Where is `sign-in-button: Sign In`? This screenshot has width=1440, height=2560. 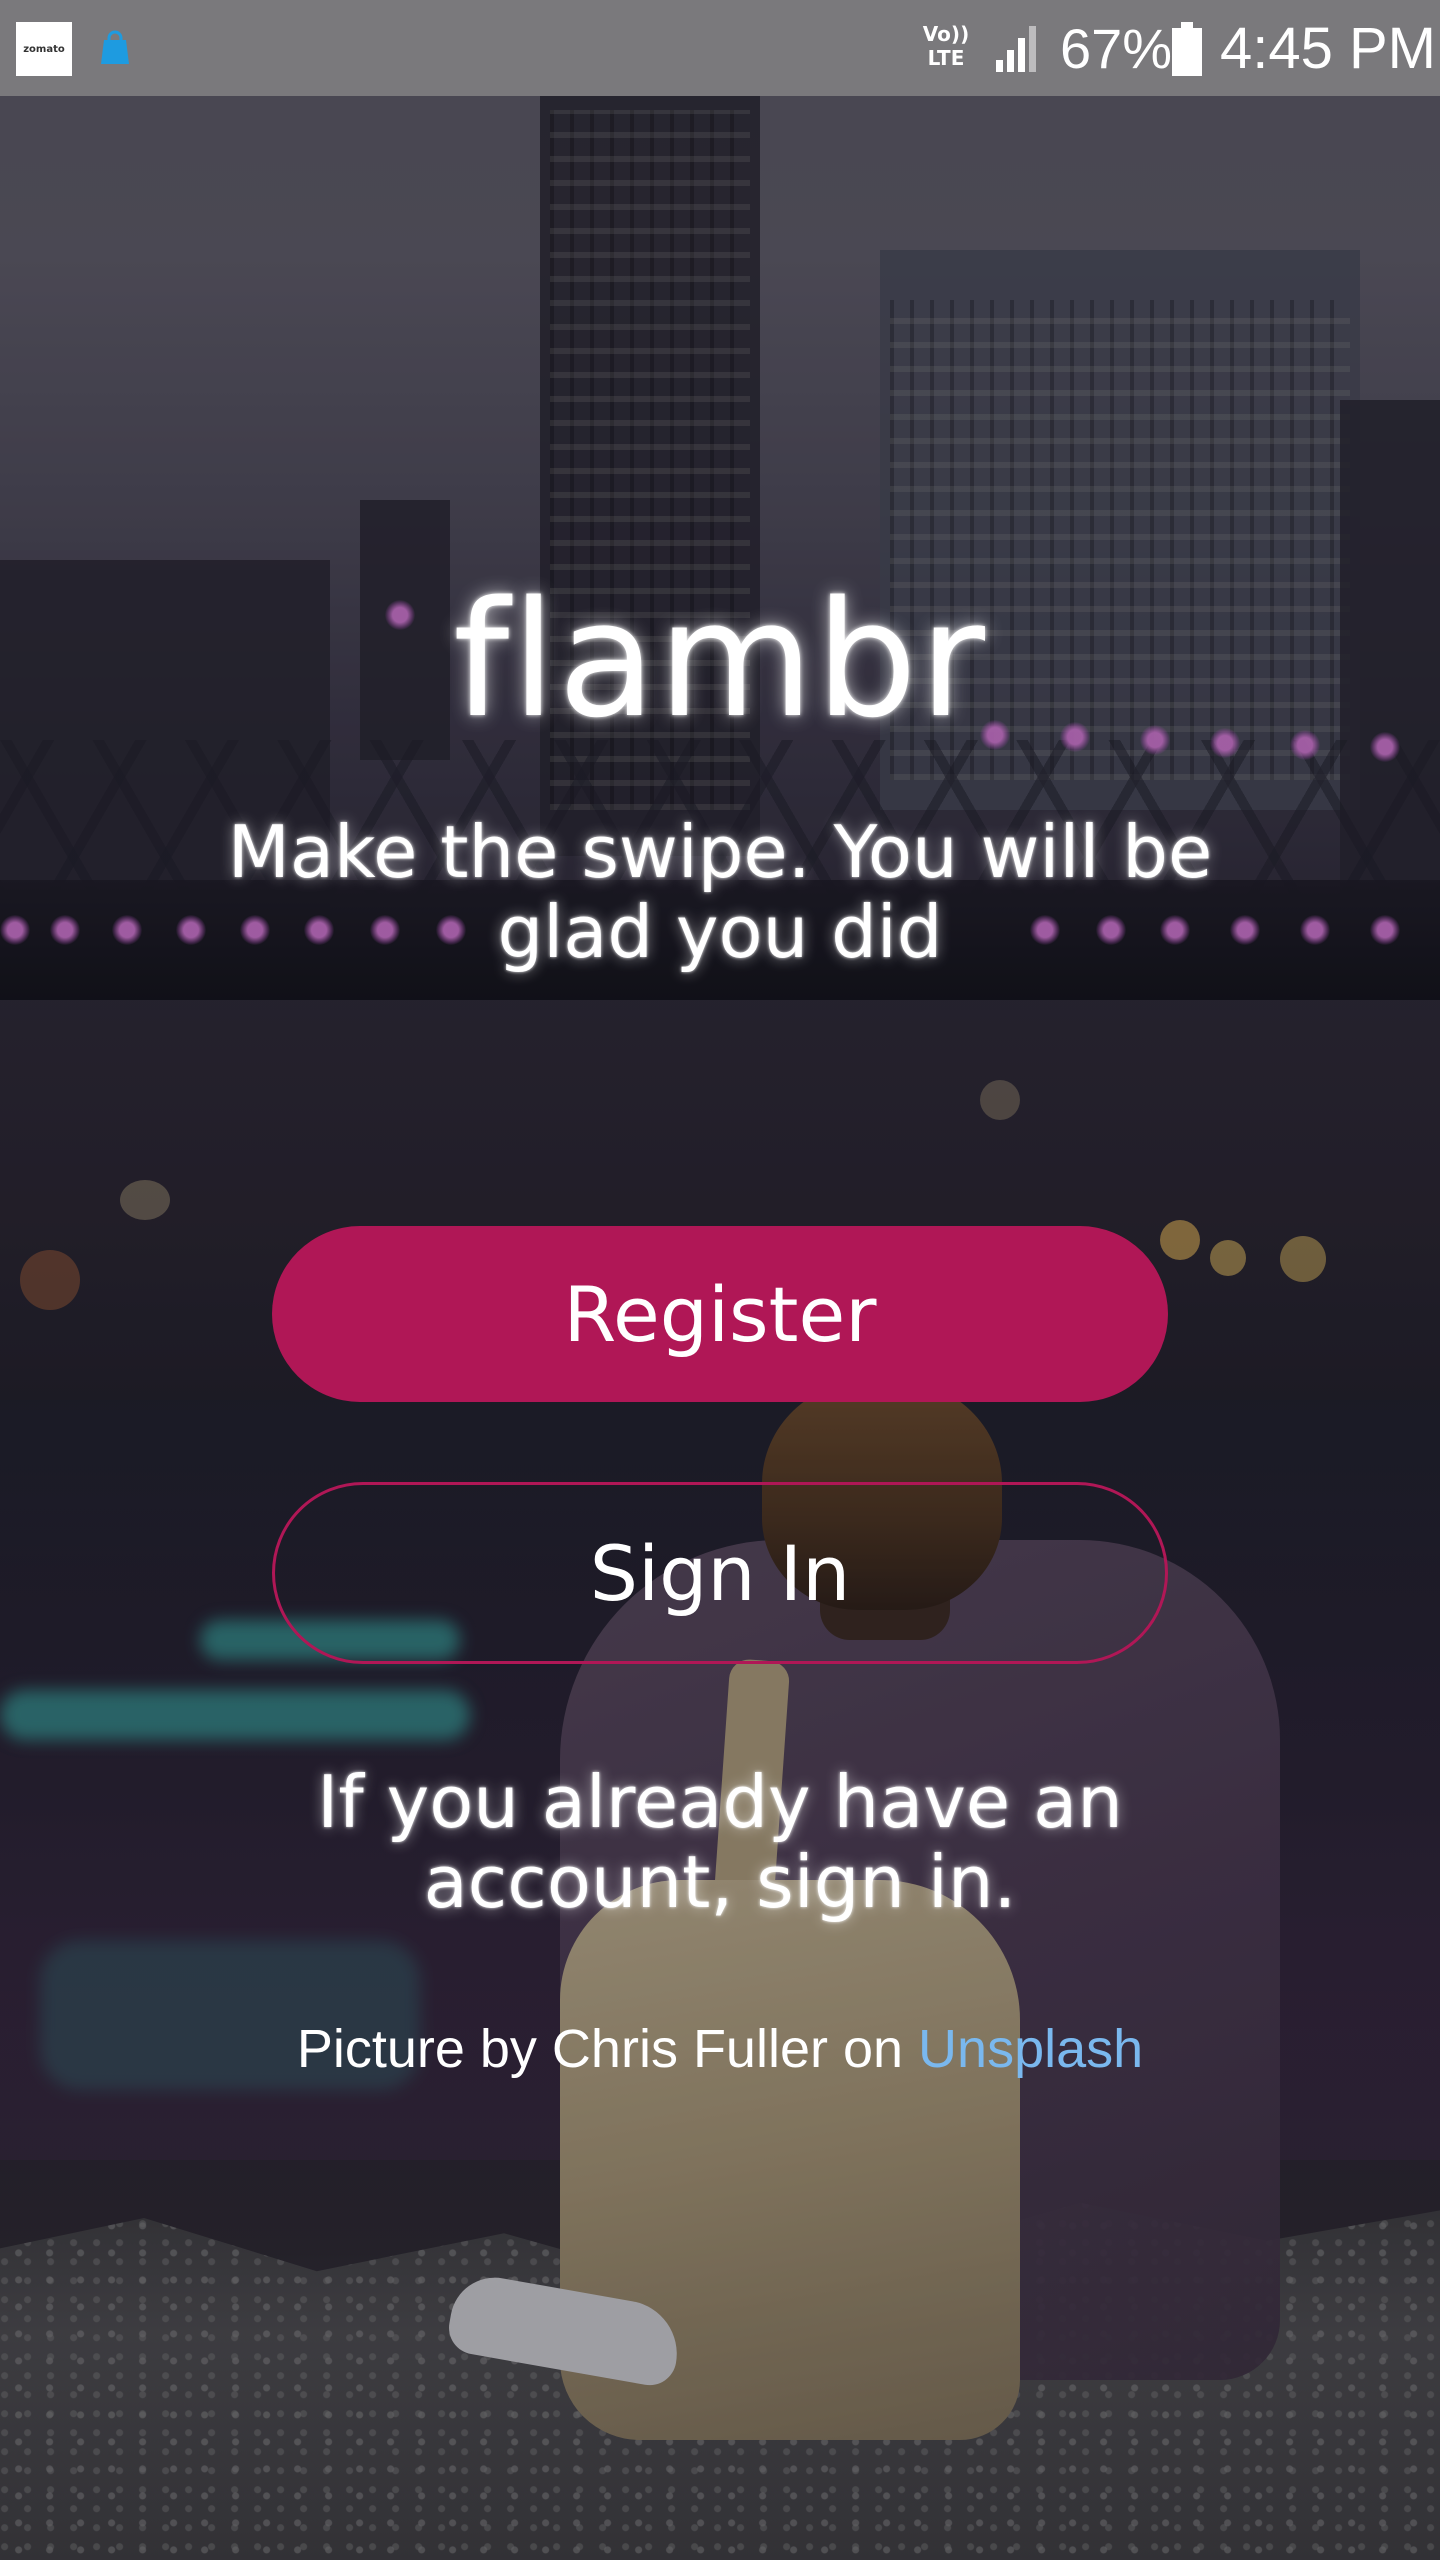 sign-in-button: Sign In is located at coordinates (720, 1573).